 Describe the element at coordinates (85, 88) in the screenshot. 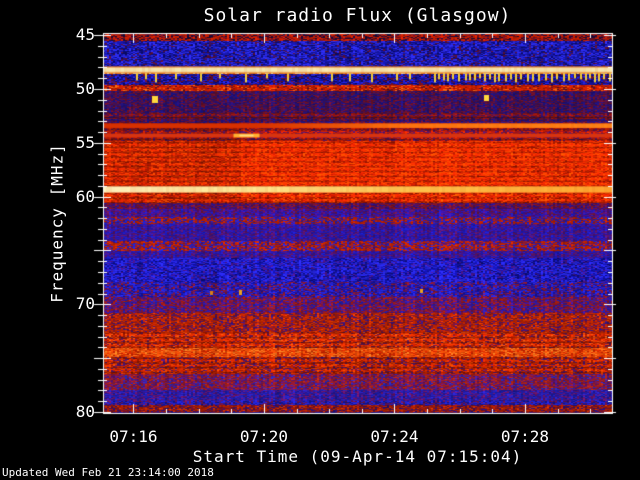

I see `y-tick-label: 50` at that location.